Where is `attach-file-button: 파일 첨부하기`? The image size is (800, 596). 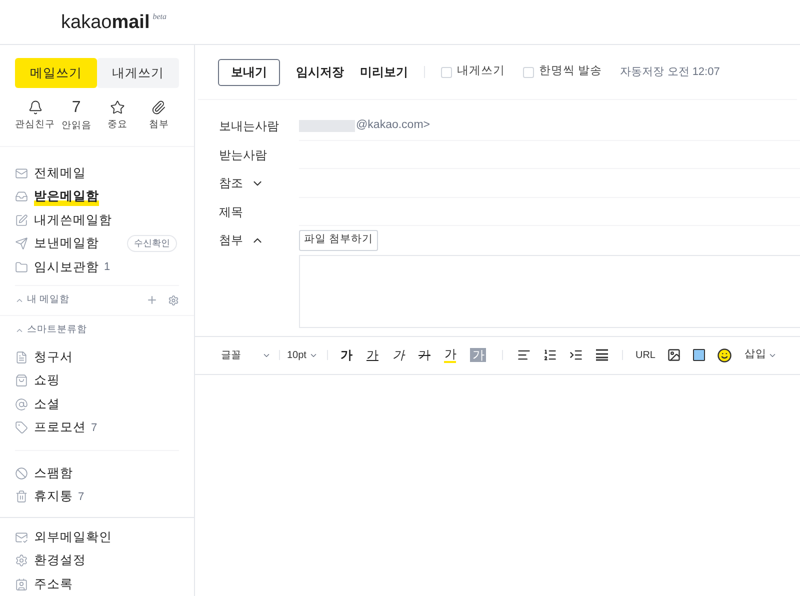
attach-file-button: 파일 첨부하기 is located at coordinates (338, 240).